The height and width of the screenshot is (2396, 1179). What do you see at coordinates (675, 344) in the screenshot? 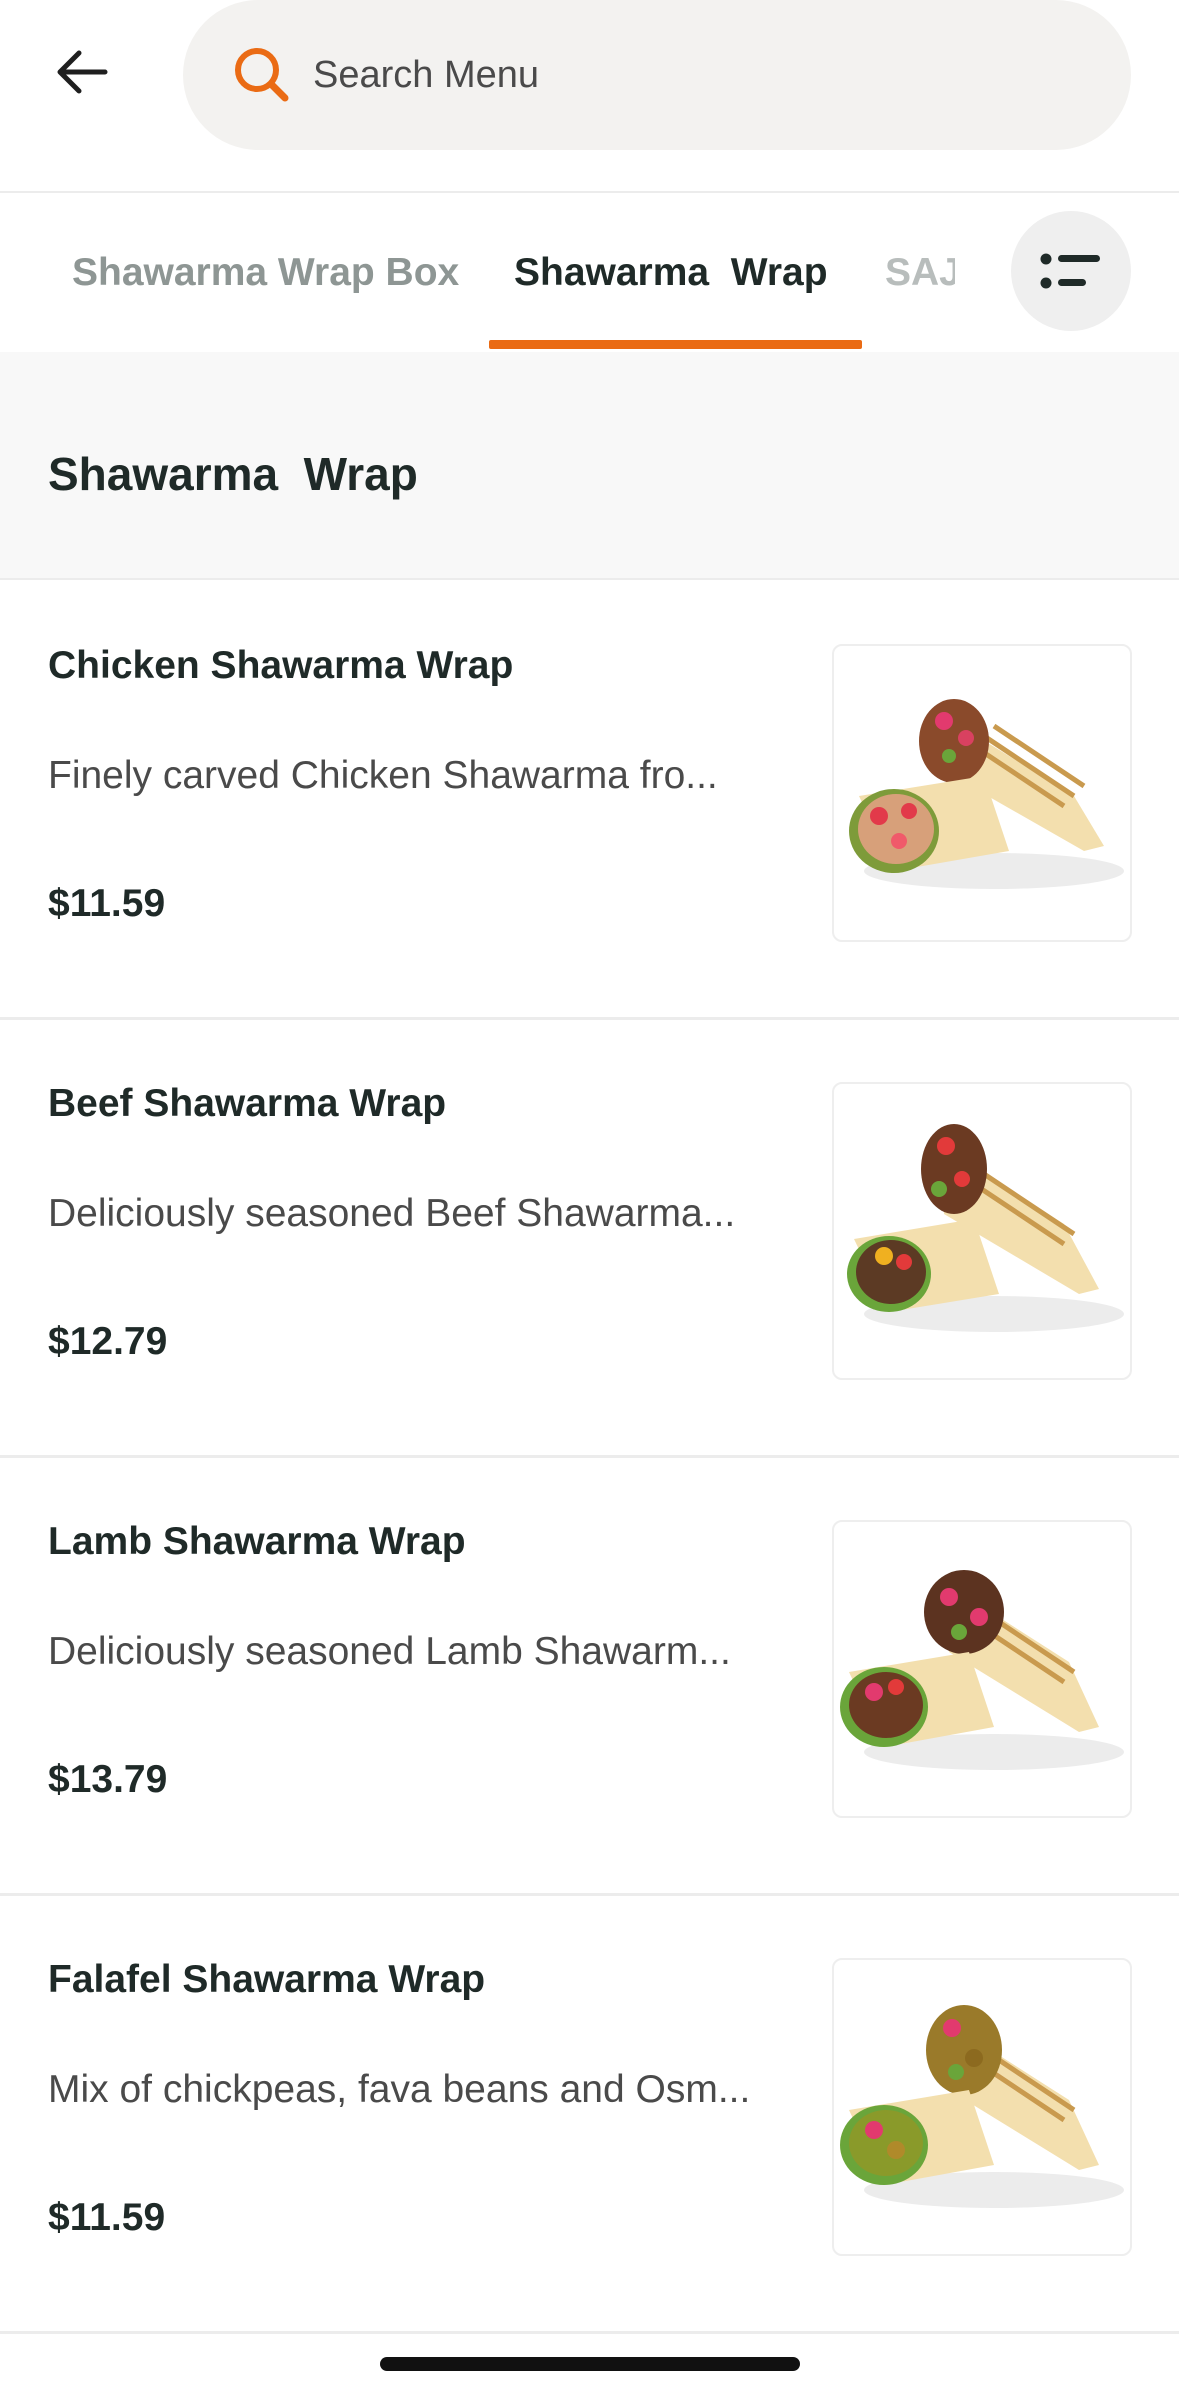
I see `active-tab-indicator` at bounding box center [675, 344].